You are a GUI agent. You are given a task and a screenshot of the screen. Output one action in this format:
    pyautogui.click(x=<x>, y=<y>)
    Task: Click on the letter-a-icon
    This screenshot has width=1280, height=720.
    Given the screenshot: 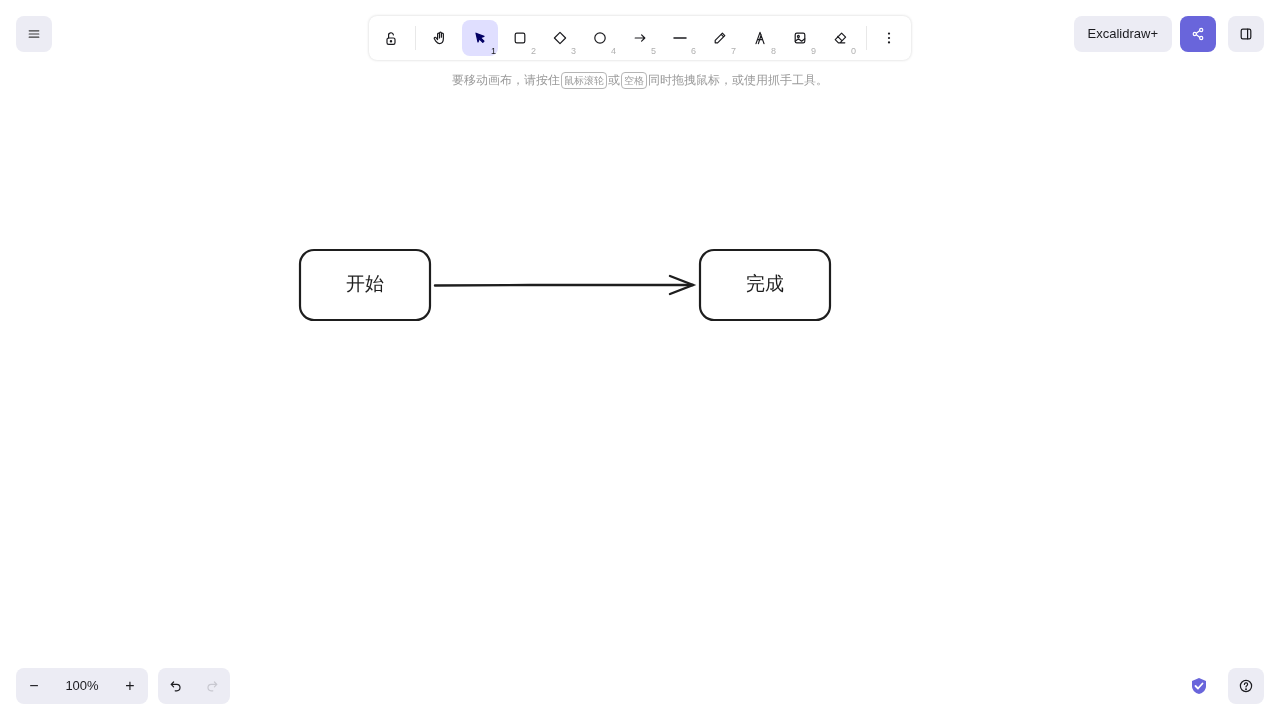 What is the action you would take?
    pyautogui.click(x=760, y=38)
    